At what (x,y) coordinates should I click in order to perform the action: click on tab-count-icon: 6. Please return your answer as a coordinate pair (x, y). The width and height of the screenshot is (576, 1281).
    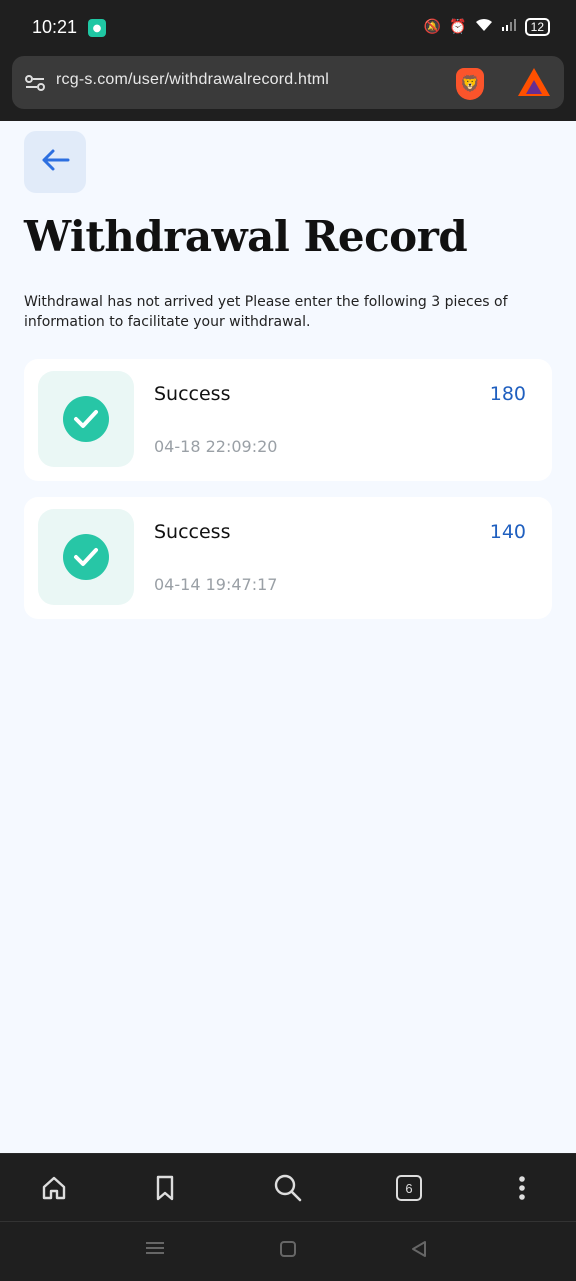
    Looking at the image, I should click on (409, 1188).